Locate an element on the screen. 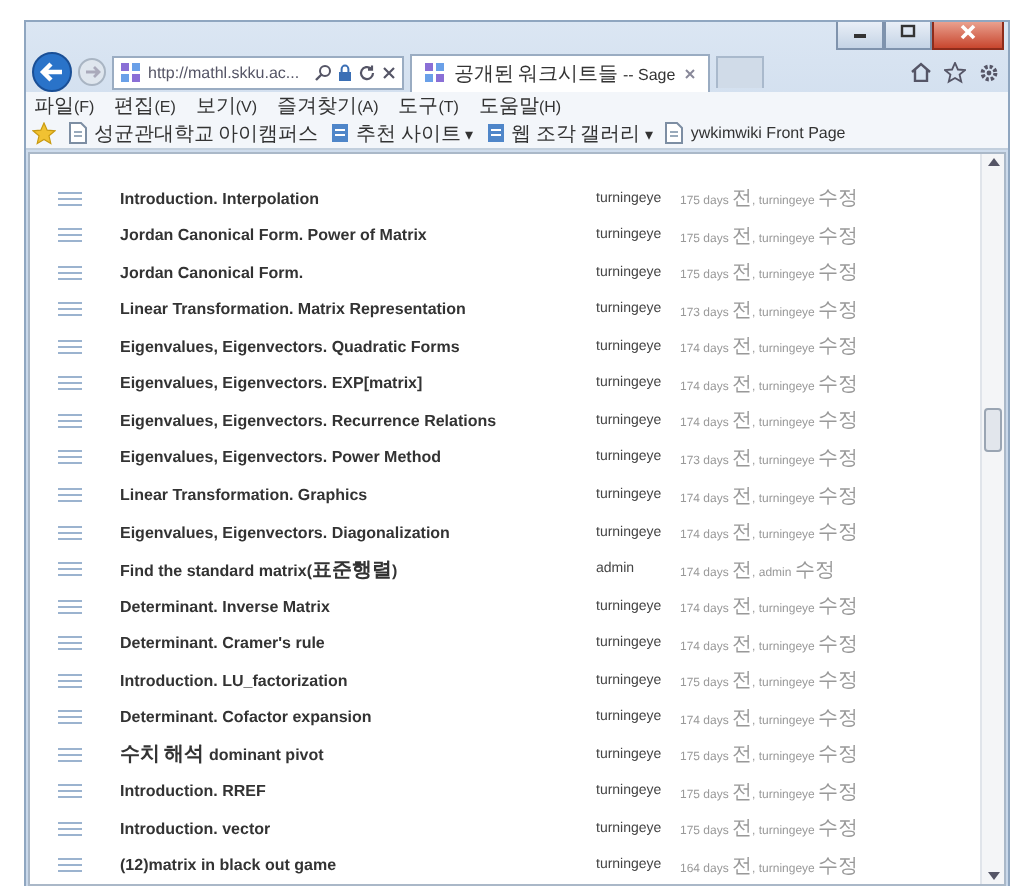 This screenshot has height=886, width=1018. menu-item: 편집(E) is located at coordinates (145, 105).